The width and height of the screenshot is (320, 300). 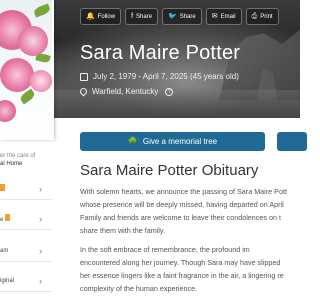 I want to click on sidebar-item-label: iginal, so click(x=7, y=280).